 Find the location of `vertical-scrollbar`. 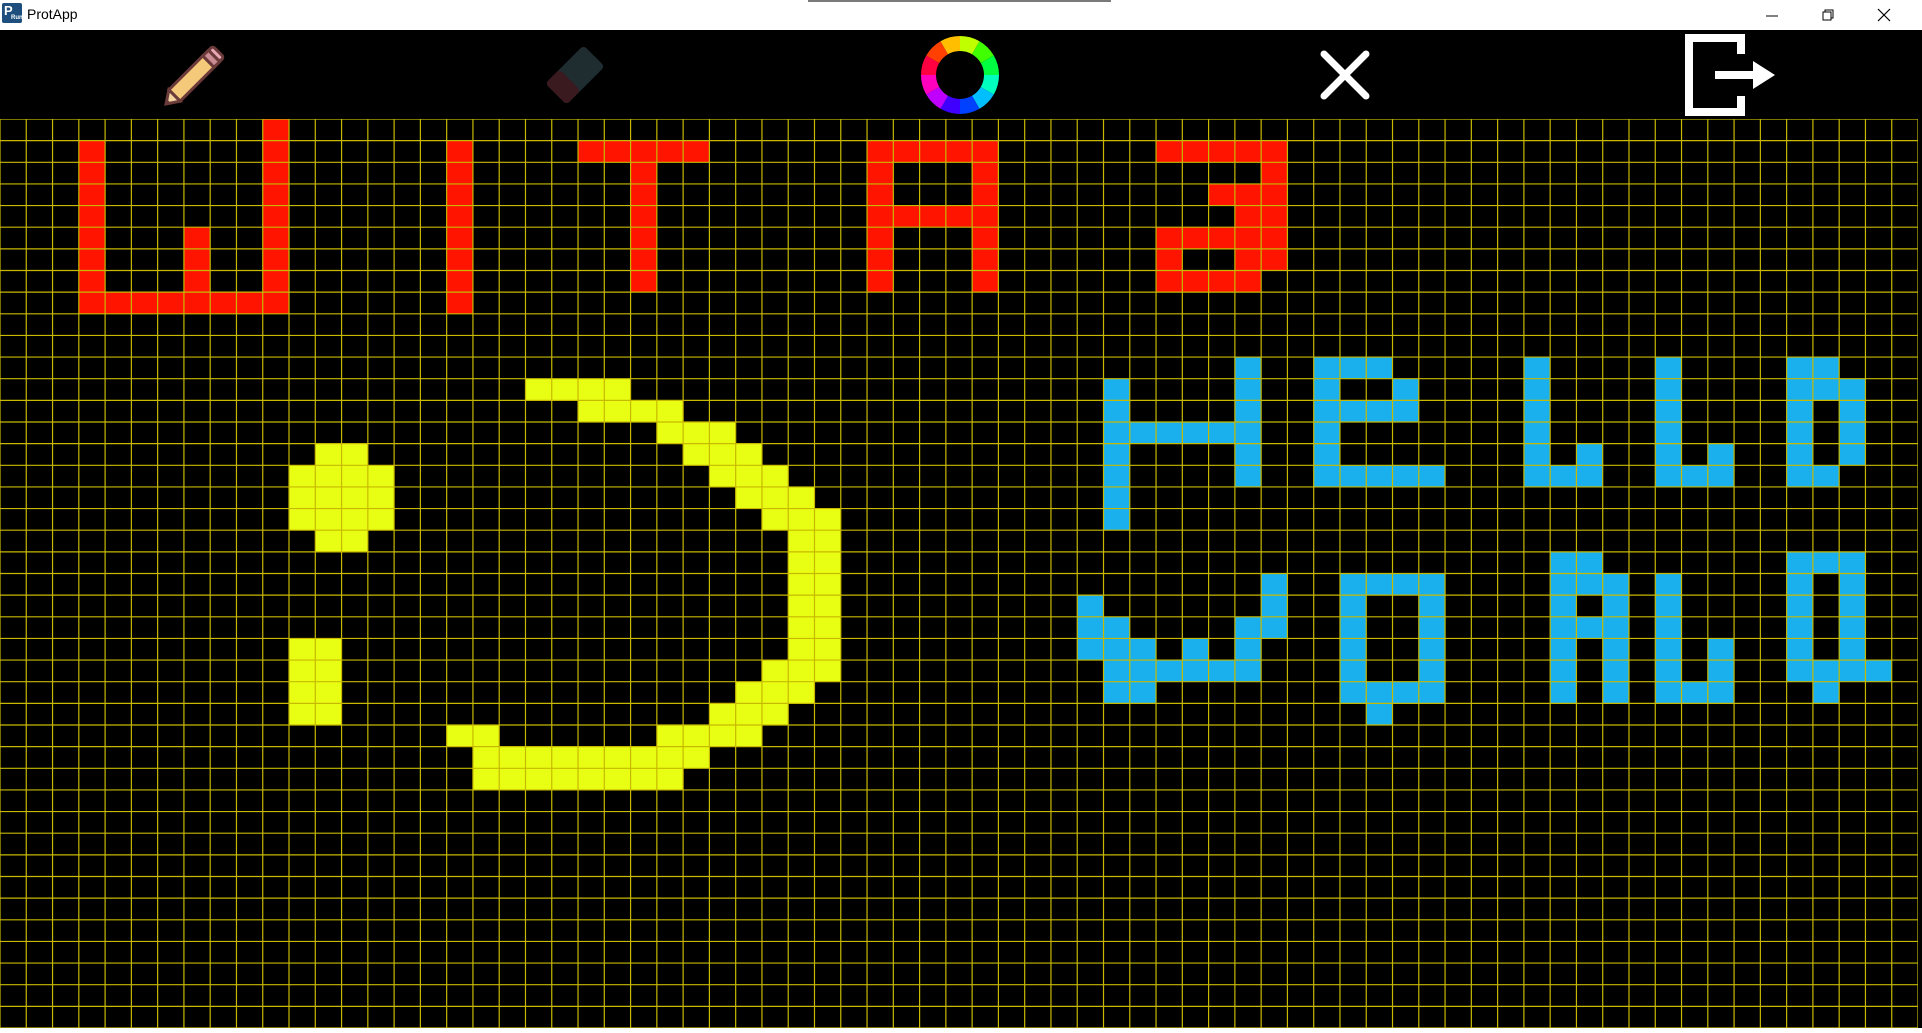

vertical-scrollbar is located at coordinates (1920, 573).